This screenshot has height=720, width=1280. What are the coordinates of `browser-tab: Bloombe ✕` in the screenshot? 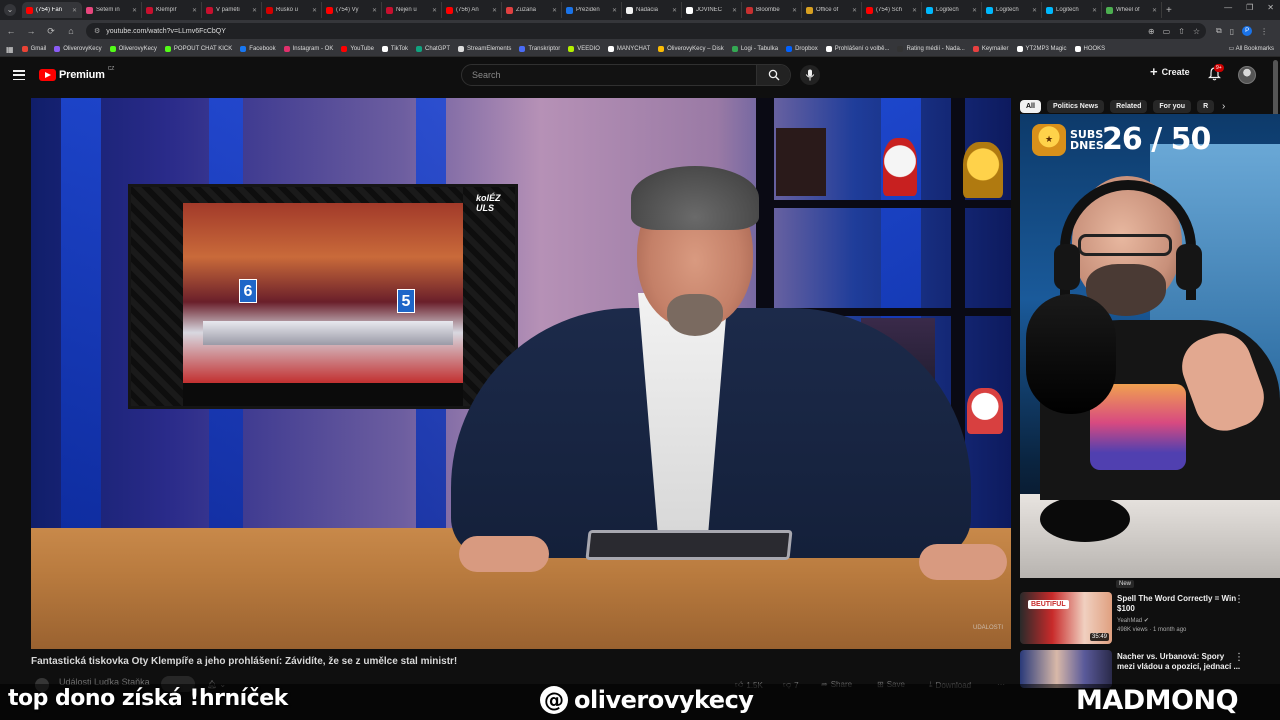 It's located at (772, 10).